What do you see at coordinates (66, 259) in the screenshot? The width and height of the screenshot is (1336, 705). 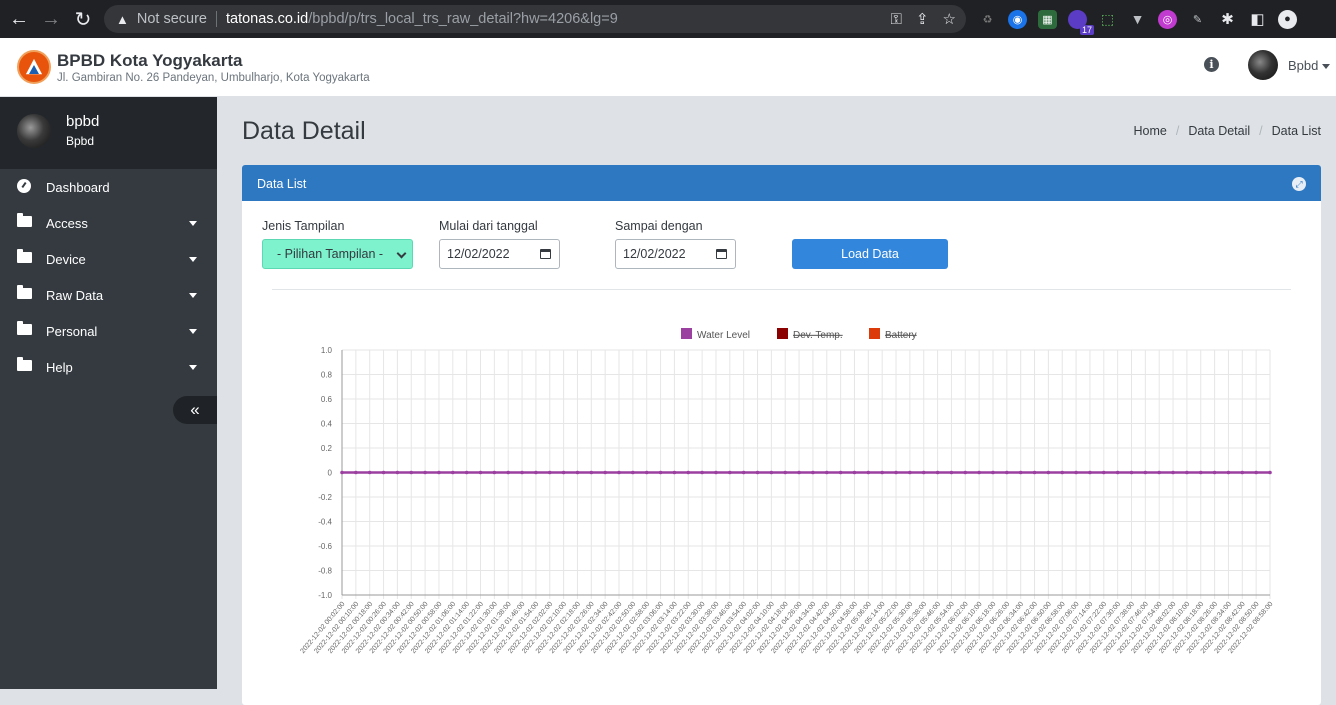 I see `sidebar-item-label: Device` at bounding box center [66, 259].